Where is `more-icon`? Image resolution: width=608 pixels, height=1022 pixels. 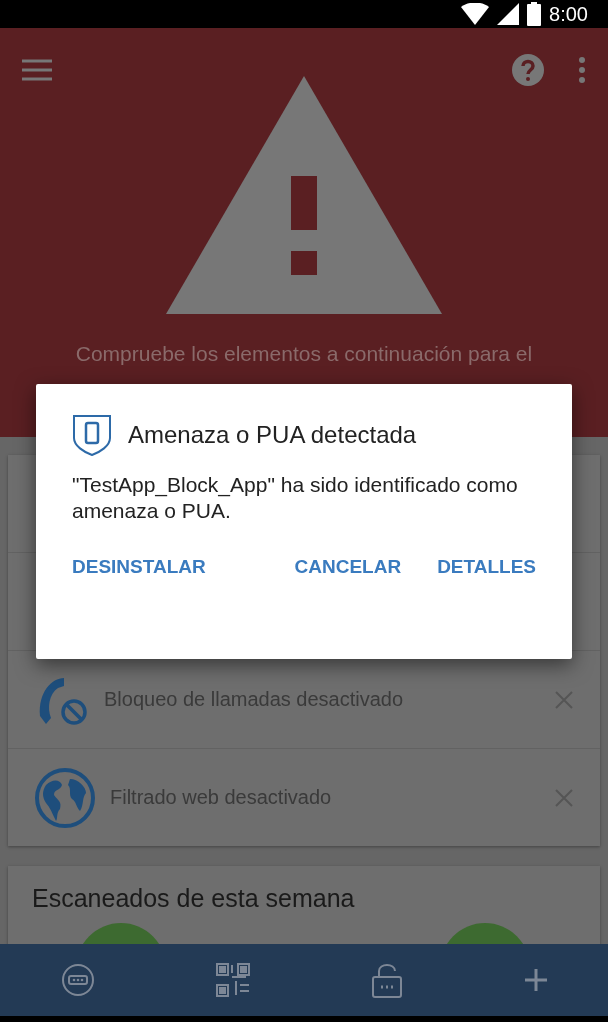 more-icon is located at coordinates (582, 70).